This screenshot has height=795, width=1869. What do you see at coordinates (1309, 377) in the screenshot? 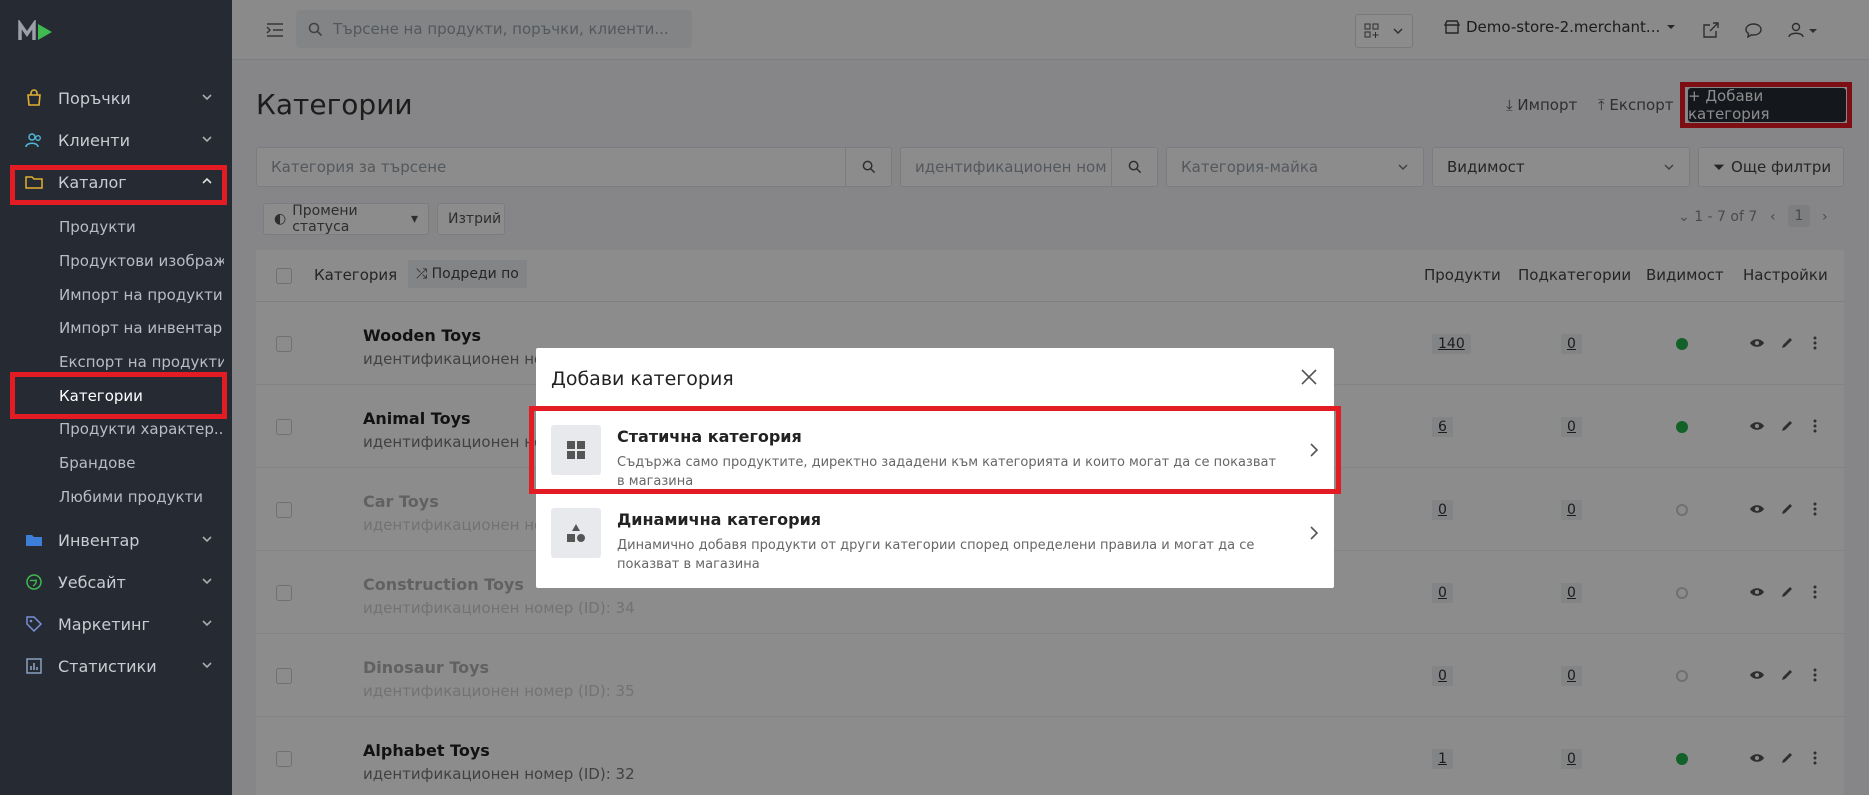
I see `close-icon` at bounding box center [1309, 377].